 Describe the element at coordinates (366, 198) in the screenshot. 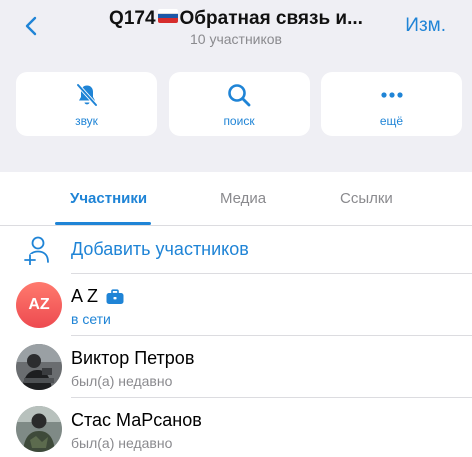

I see `tab-links: Ссылки` at that location.